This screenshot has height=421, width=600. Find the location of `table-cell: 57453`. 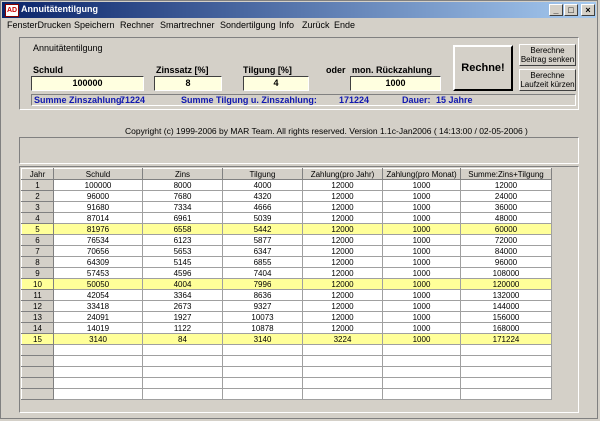

table-cell: 57453 is located at coordinates (98, 273).